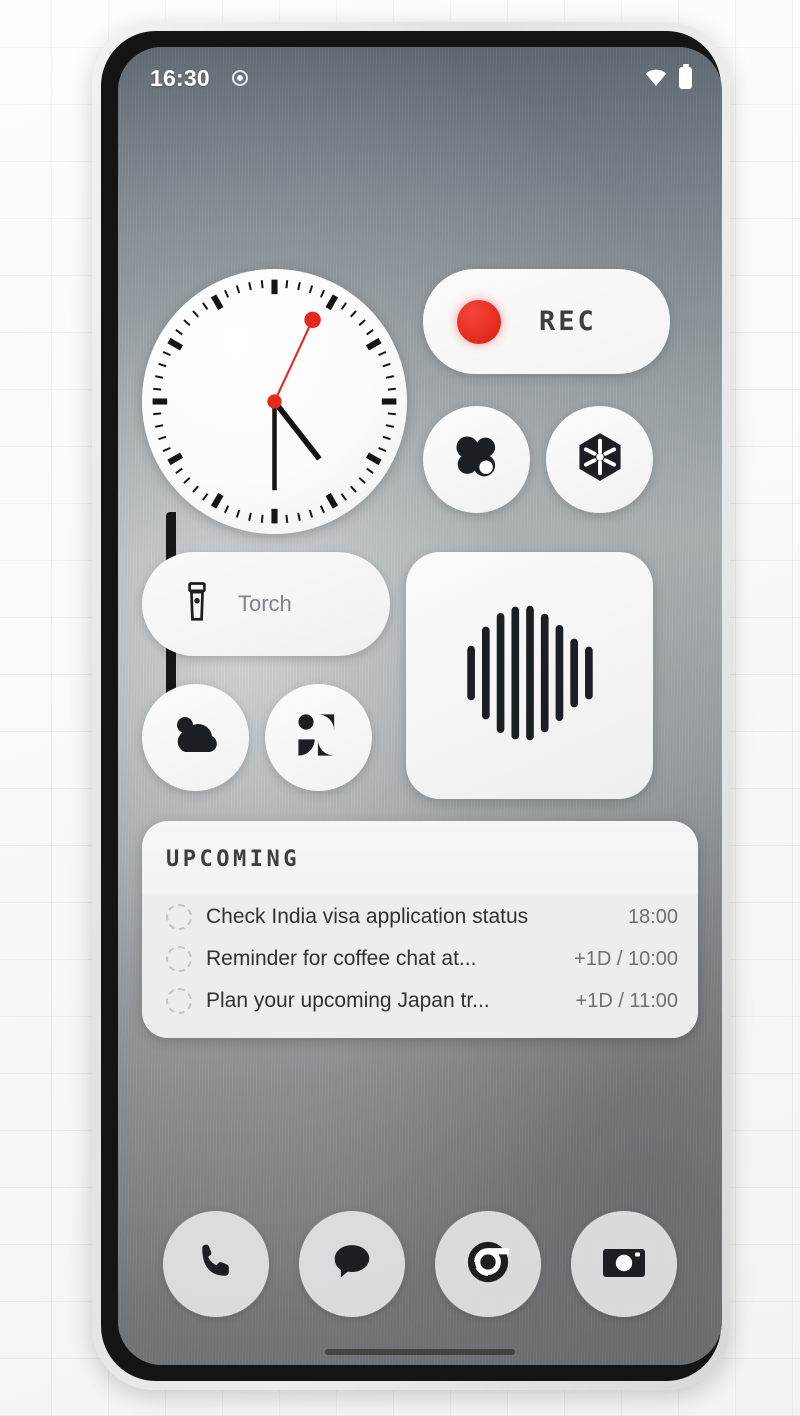 The image size is (800, 1416). Describe the element at coordinates (626, 958) in the screenshot. I see `task-time: +1D / 10:00` at that location.